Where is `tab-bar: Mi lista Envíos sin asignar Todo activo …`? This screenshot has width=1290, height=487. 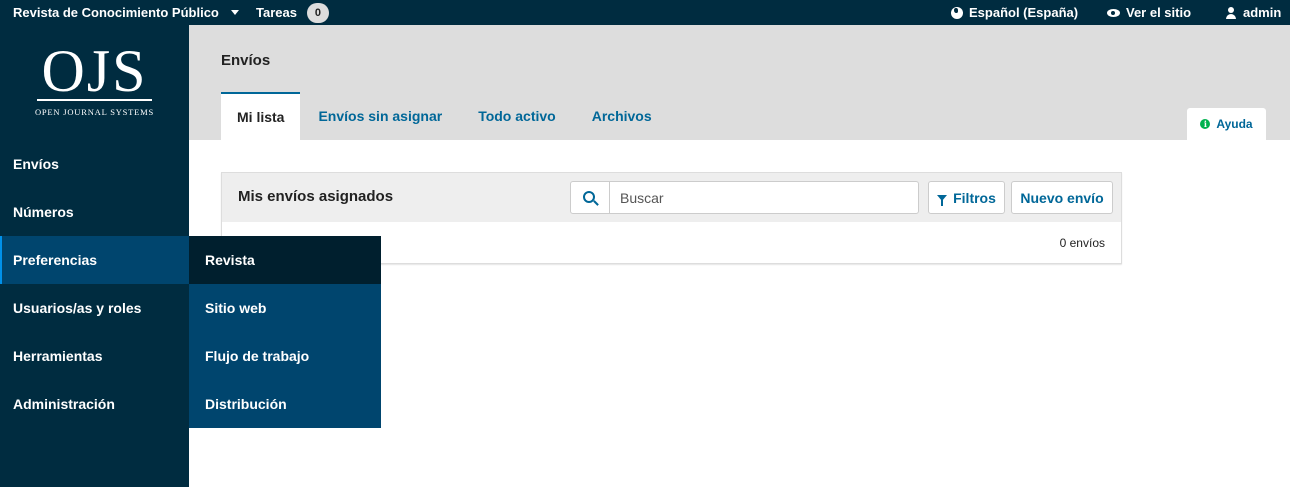
tab-bar: Mi lista Envíos sin asignar Todo activo … is located at coordinates (445, 116).